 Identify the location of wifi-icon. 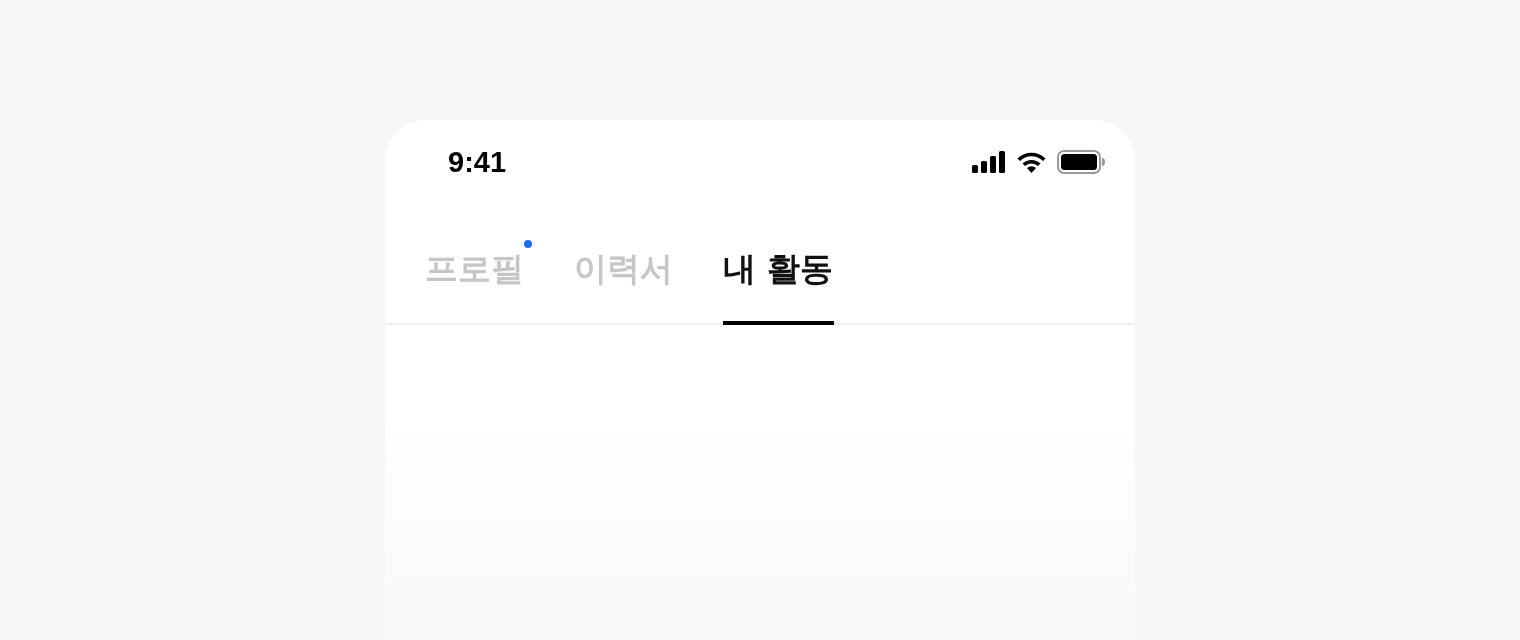
(1031, 162).